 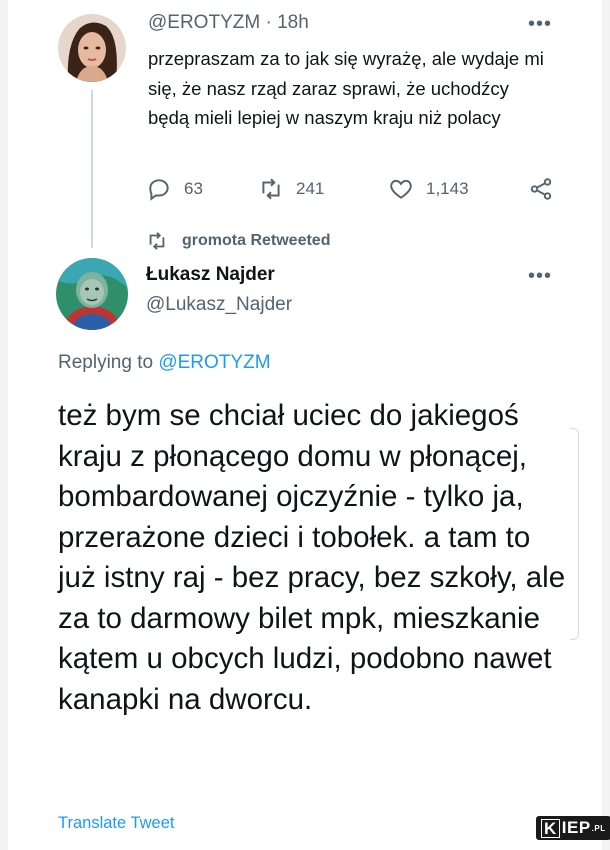 What do you see at coordinates (116, 823) in the screenshot?
I see `translate-tweet-link: Translate Tweet` at bounding box center [116, 823].